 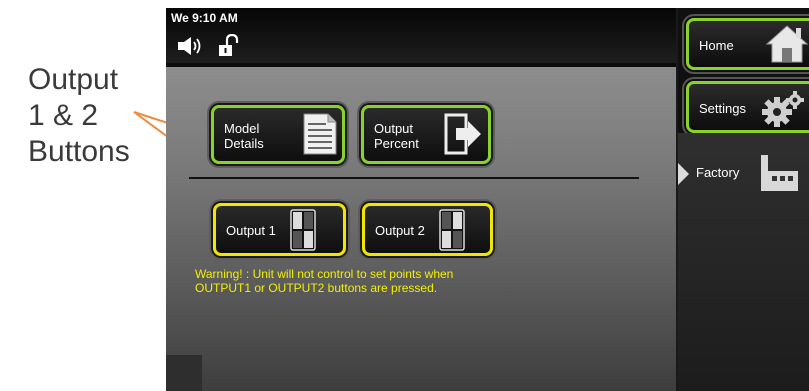 I want to click on warning-line-2: OUTPUT1 or OUTPUT2 buttons are pressed., so click(x=316, y=288).